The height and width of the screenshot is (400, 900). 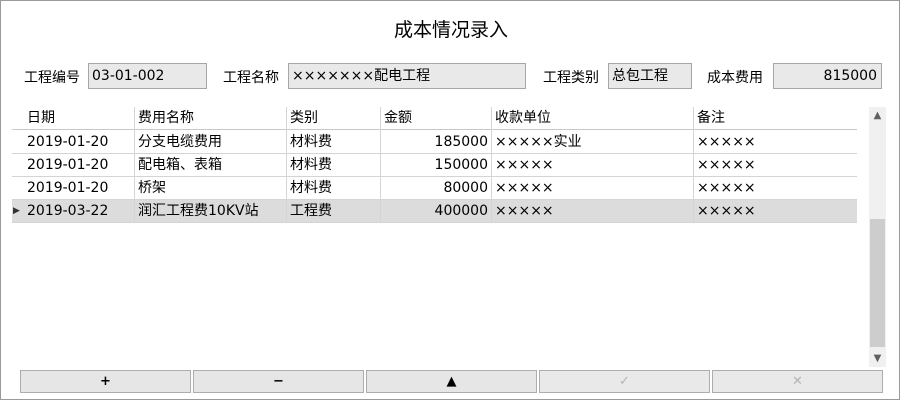 I want to click on vertical-scrollbar: ▲ ▼, so click(x=877, y=237).